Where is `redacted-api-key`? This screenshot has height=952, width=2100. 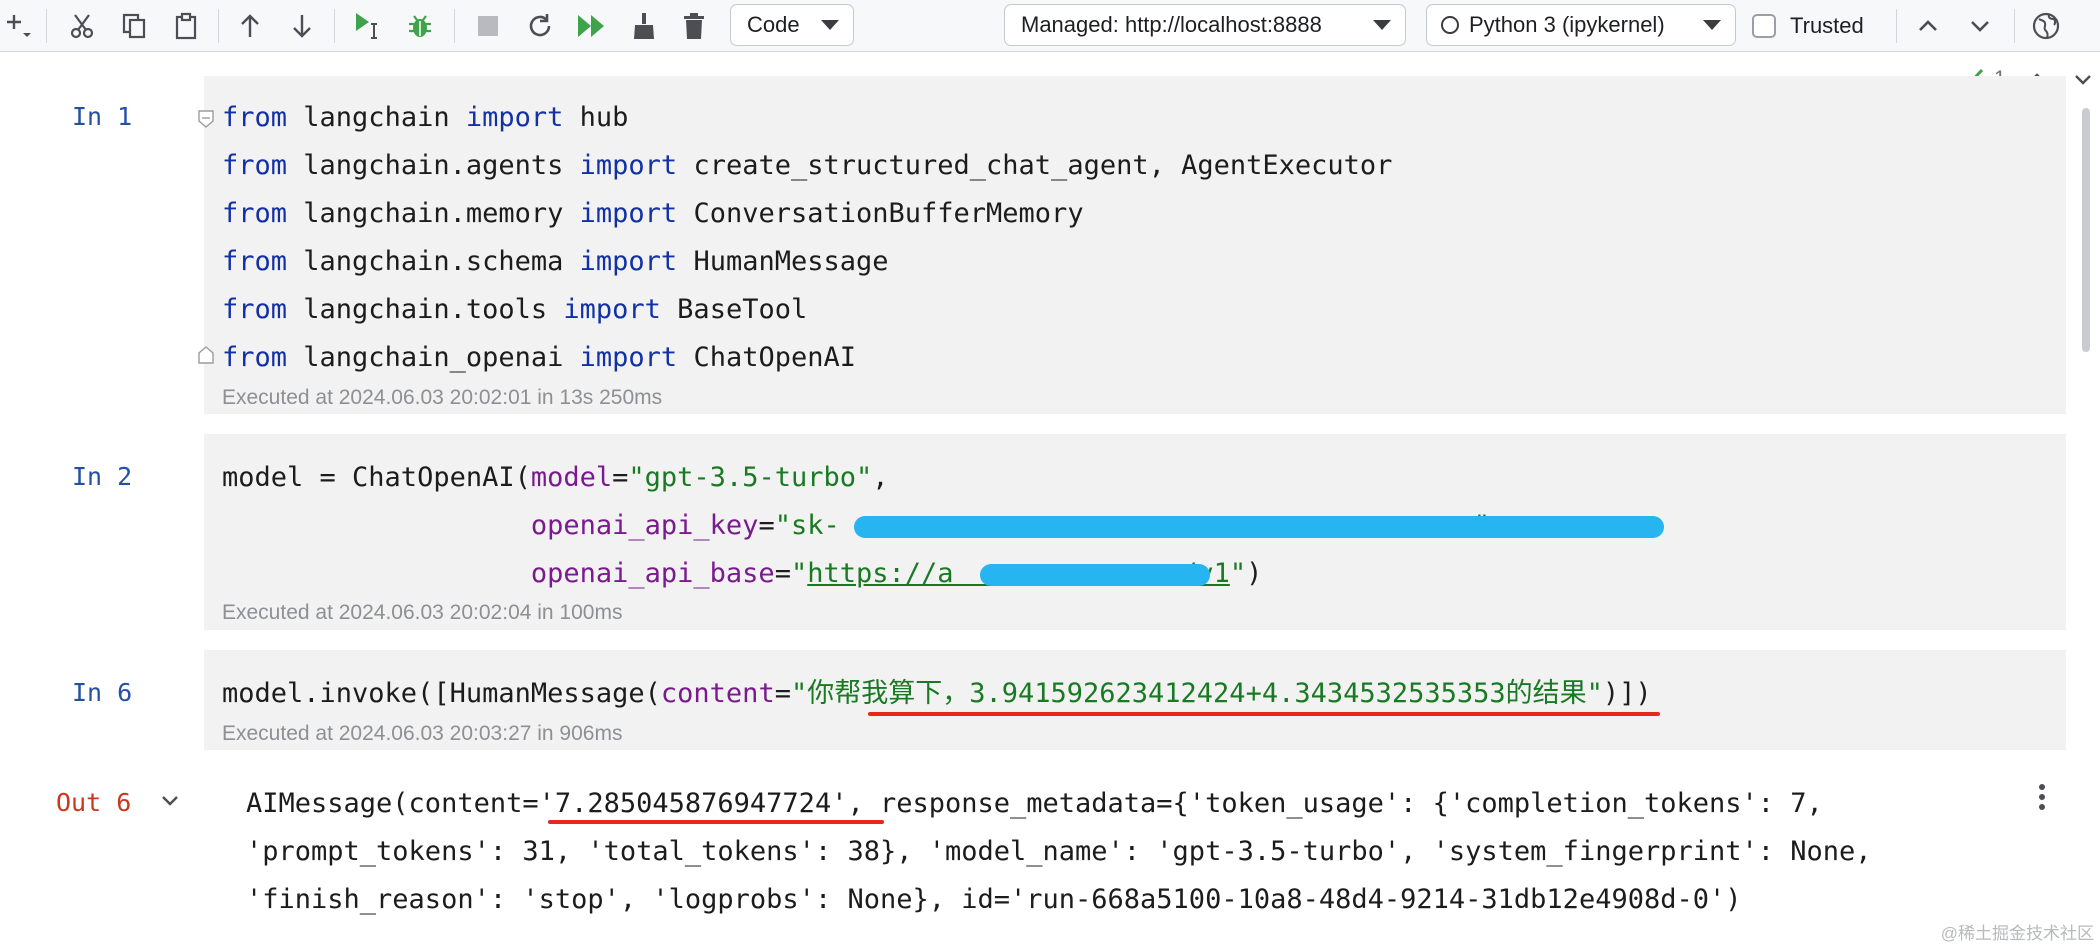
redacted-api-key is located at coordinates (1259, 527).